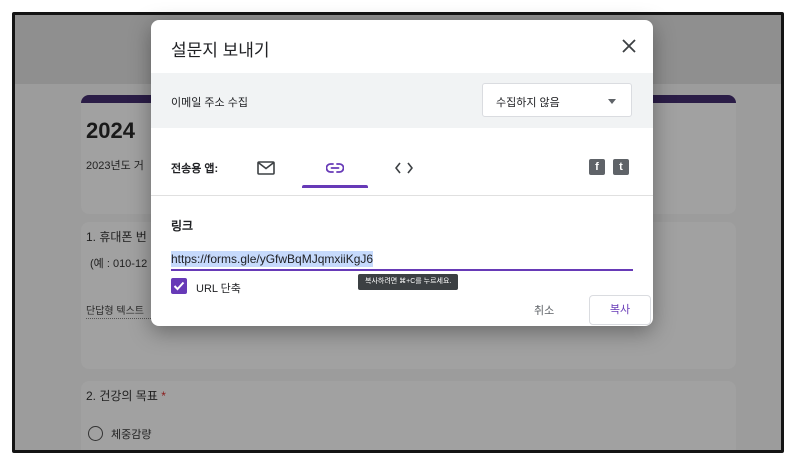  What do you see at coordinates (131, 435) in the screenshot?
I see `radio-option-1-label: 체중감량` at bounding box center [131, 435].